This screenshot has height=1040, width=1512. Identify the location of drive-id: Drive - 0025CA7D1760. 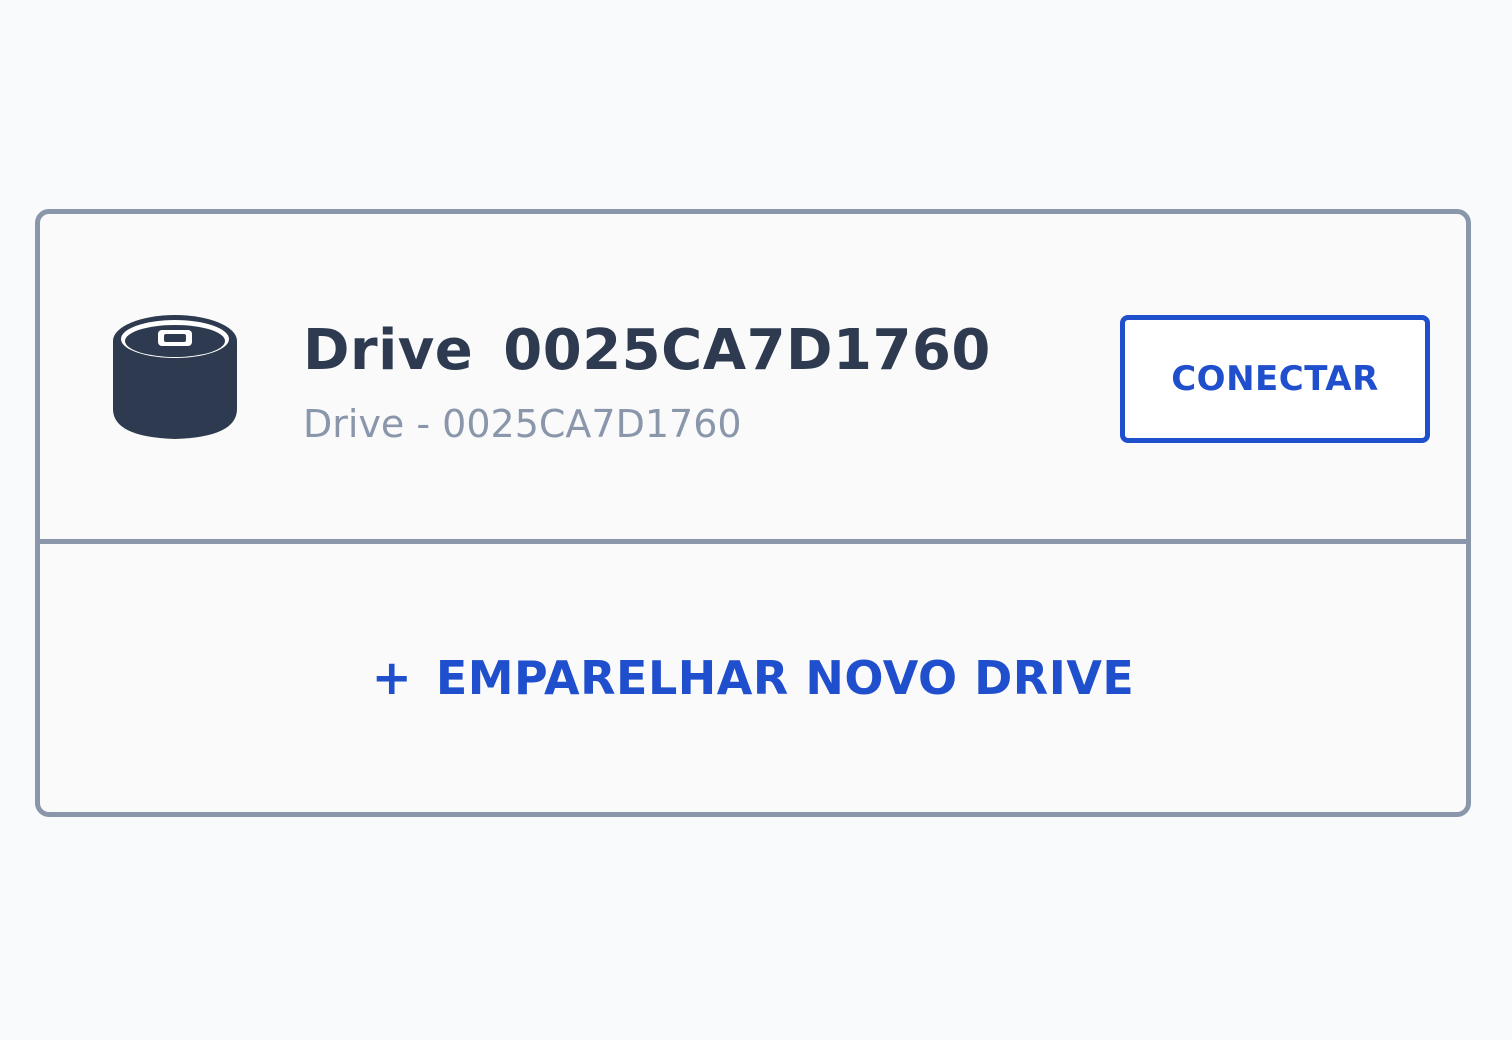
(522, 424).